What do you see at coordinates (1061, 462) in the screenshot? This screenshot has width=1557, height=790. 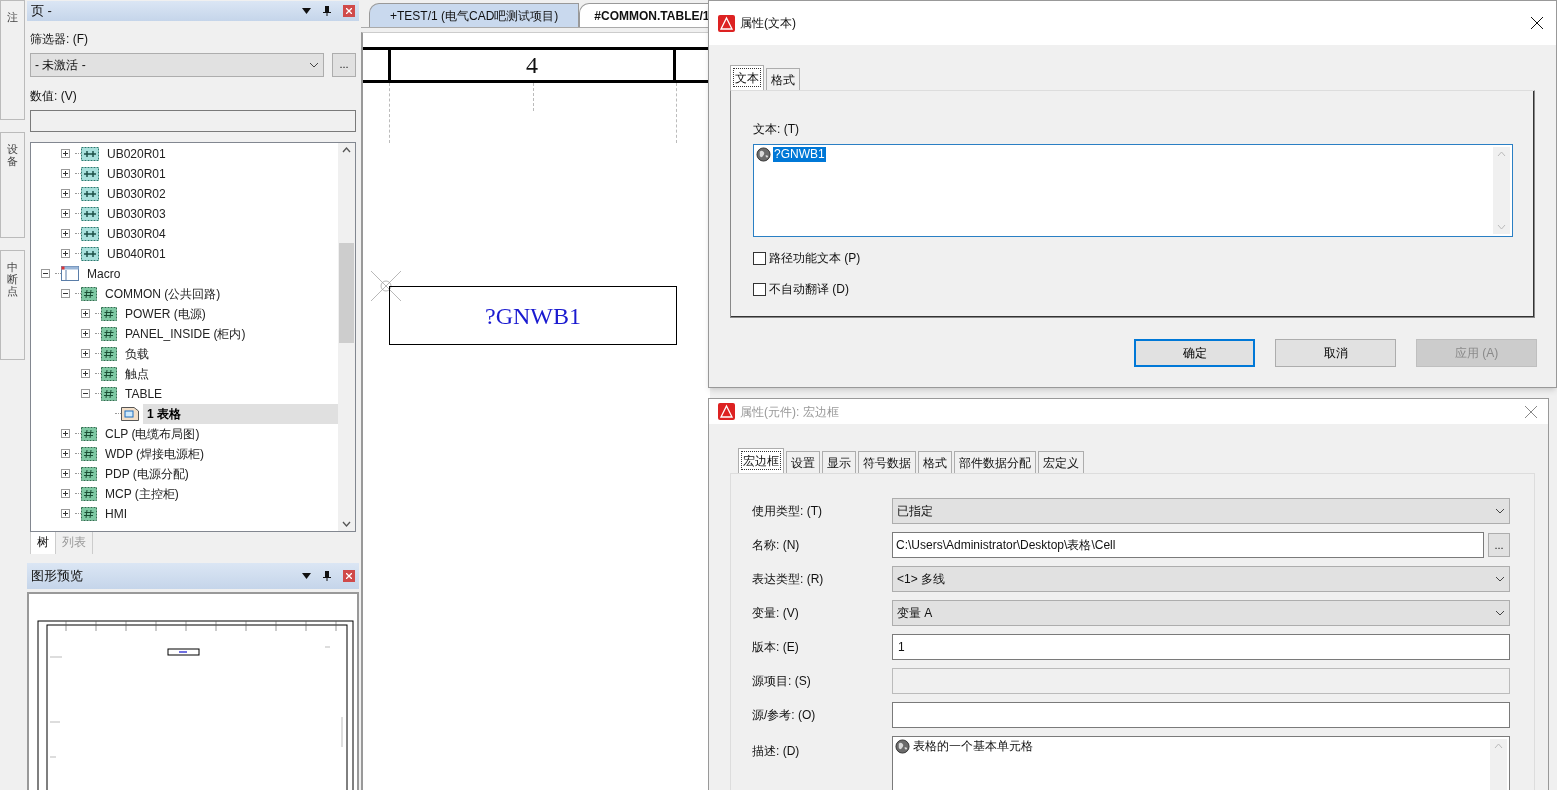 I see `tab: 宏定义` at bounding box center [1061, 462].